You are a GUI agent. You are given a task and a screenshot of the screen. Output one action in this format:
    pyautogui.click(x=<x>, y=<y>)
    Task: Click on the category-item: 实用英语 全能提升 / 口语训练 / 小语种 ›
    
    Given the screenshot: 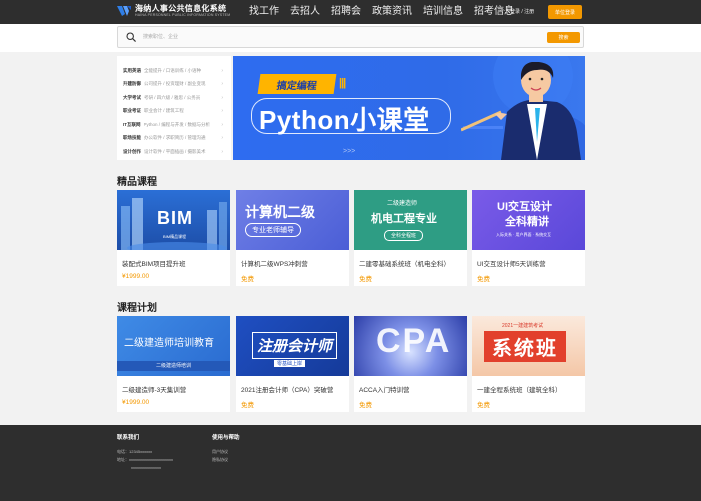 What is the action you would take?
    pyautogui.click(x=174, y=71)
    